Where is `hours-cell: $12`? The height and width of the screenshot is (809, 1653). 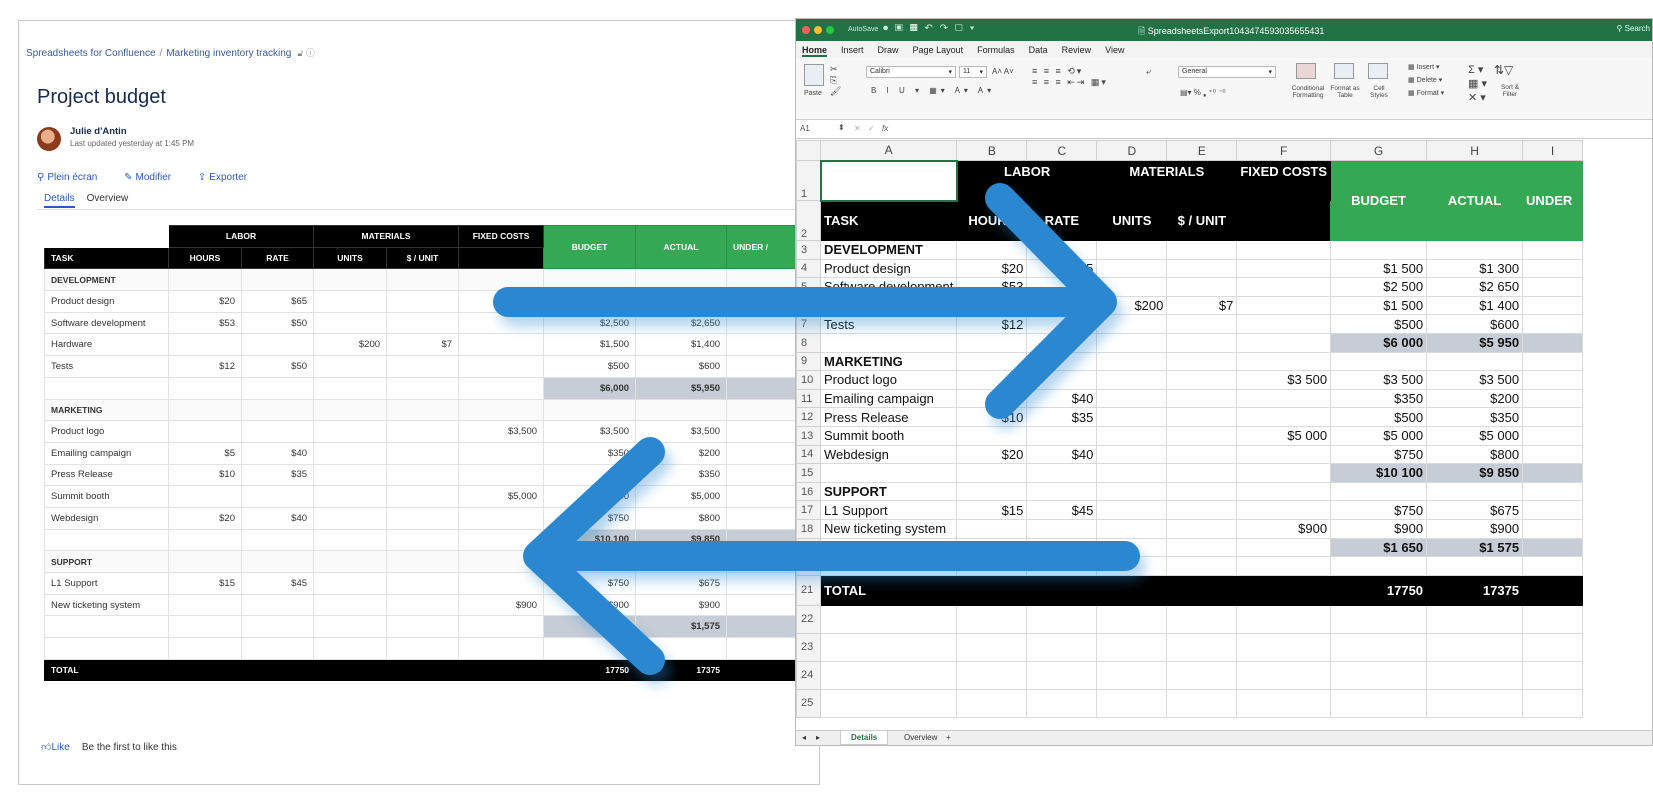
hours-cell: $12 is located at coordinates (205, 366).